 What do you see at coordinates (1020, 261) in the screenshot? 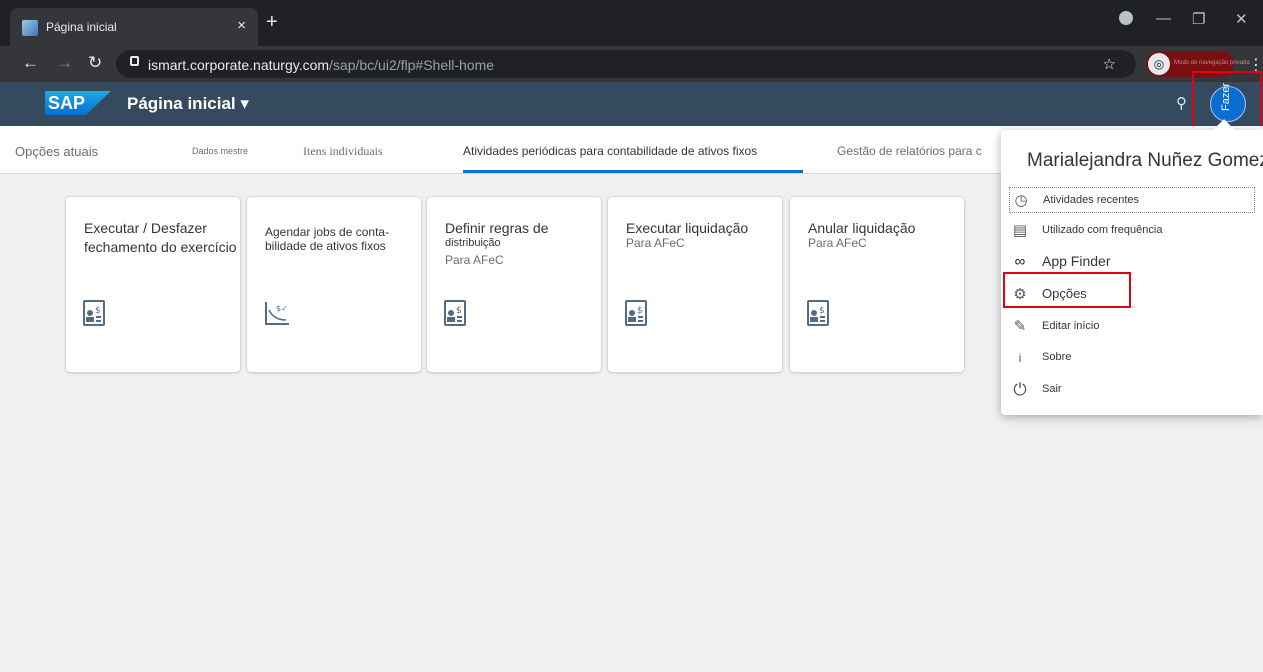
I see `binoculars-icon: ∞` at bounding box center [1020, 261].